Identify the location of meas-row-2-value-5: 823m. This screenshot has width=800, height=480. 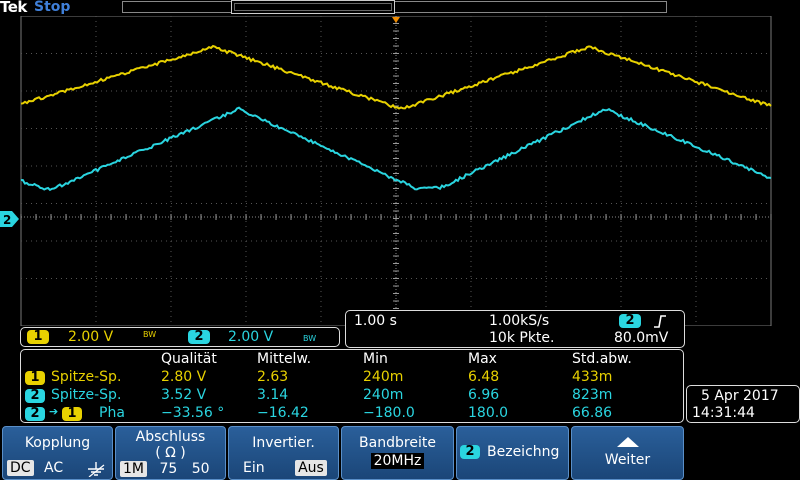
(592, 395).